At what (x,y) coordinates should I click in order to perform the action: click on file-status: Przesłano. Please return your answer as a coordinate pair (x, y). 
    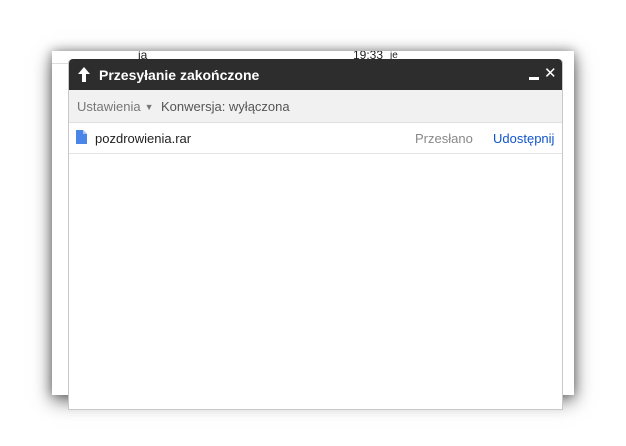
    Looking at the image, I should click on (444, 138).